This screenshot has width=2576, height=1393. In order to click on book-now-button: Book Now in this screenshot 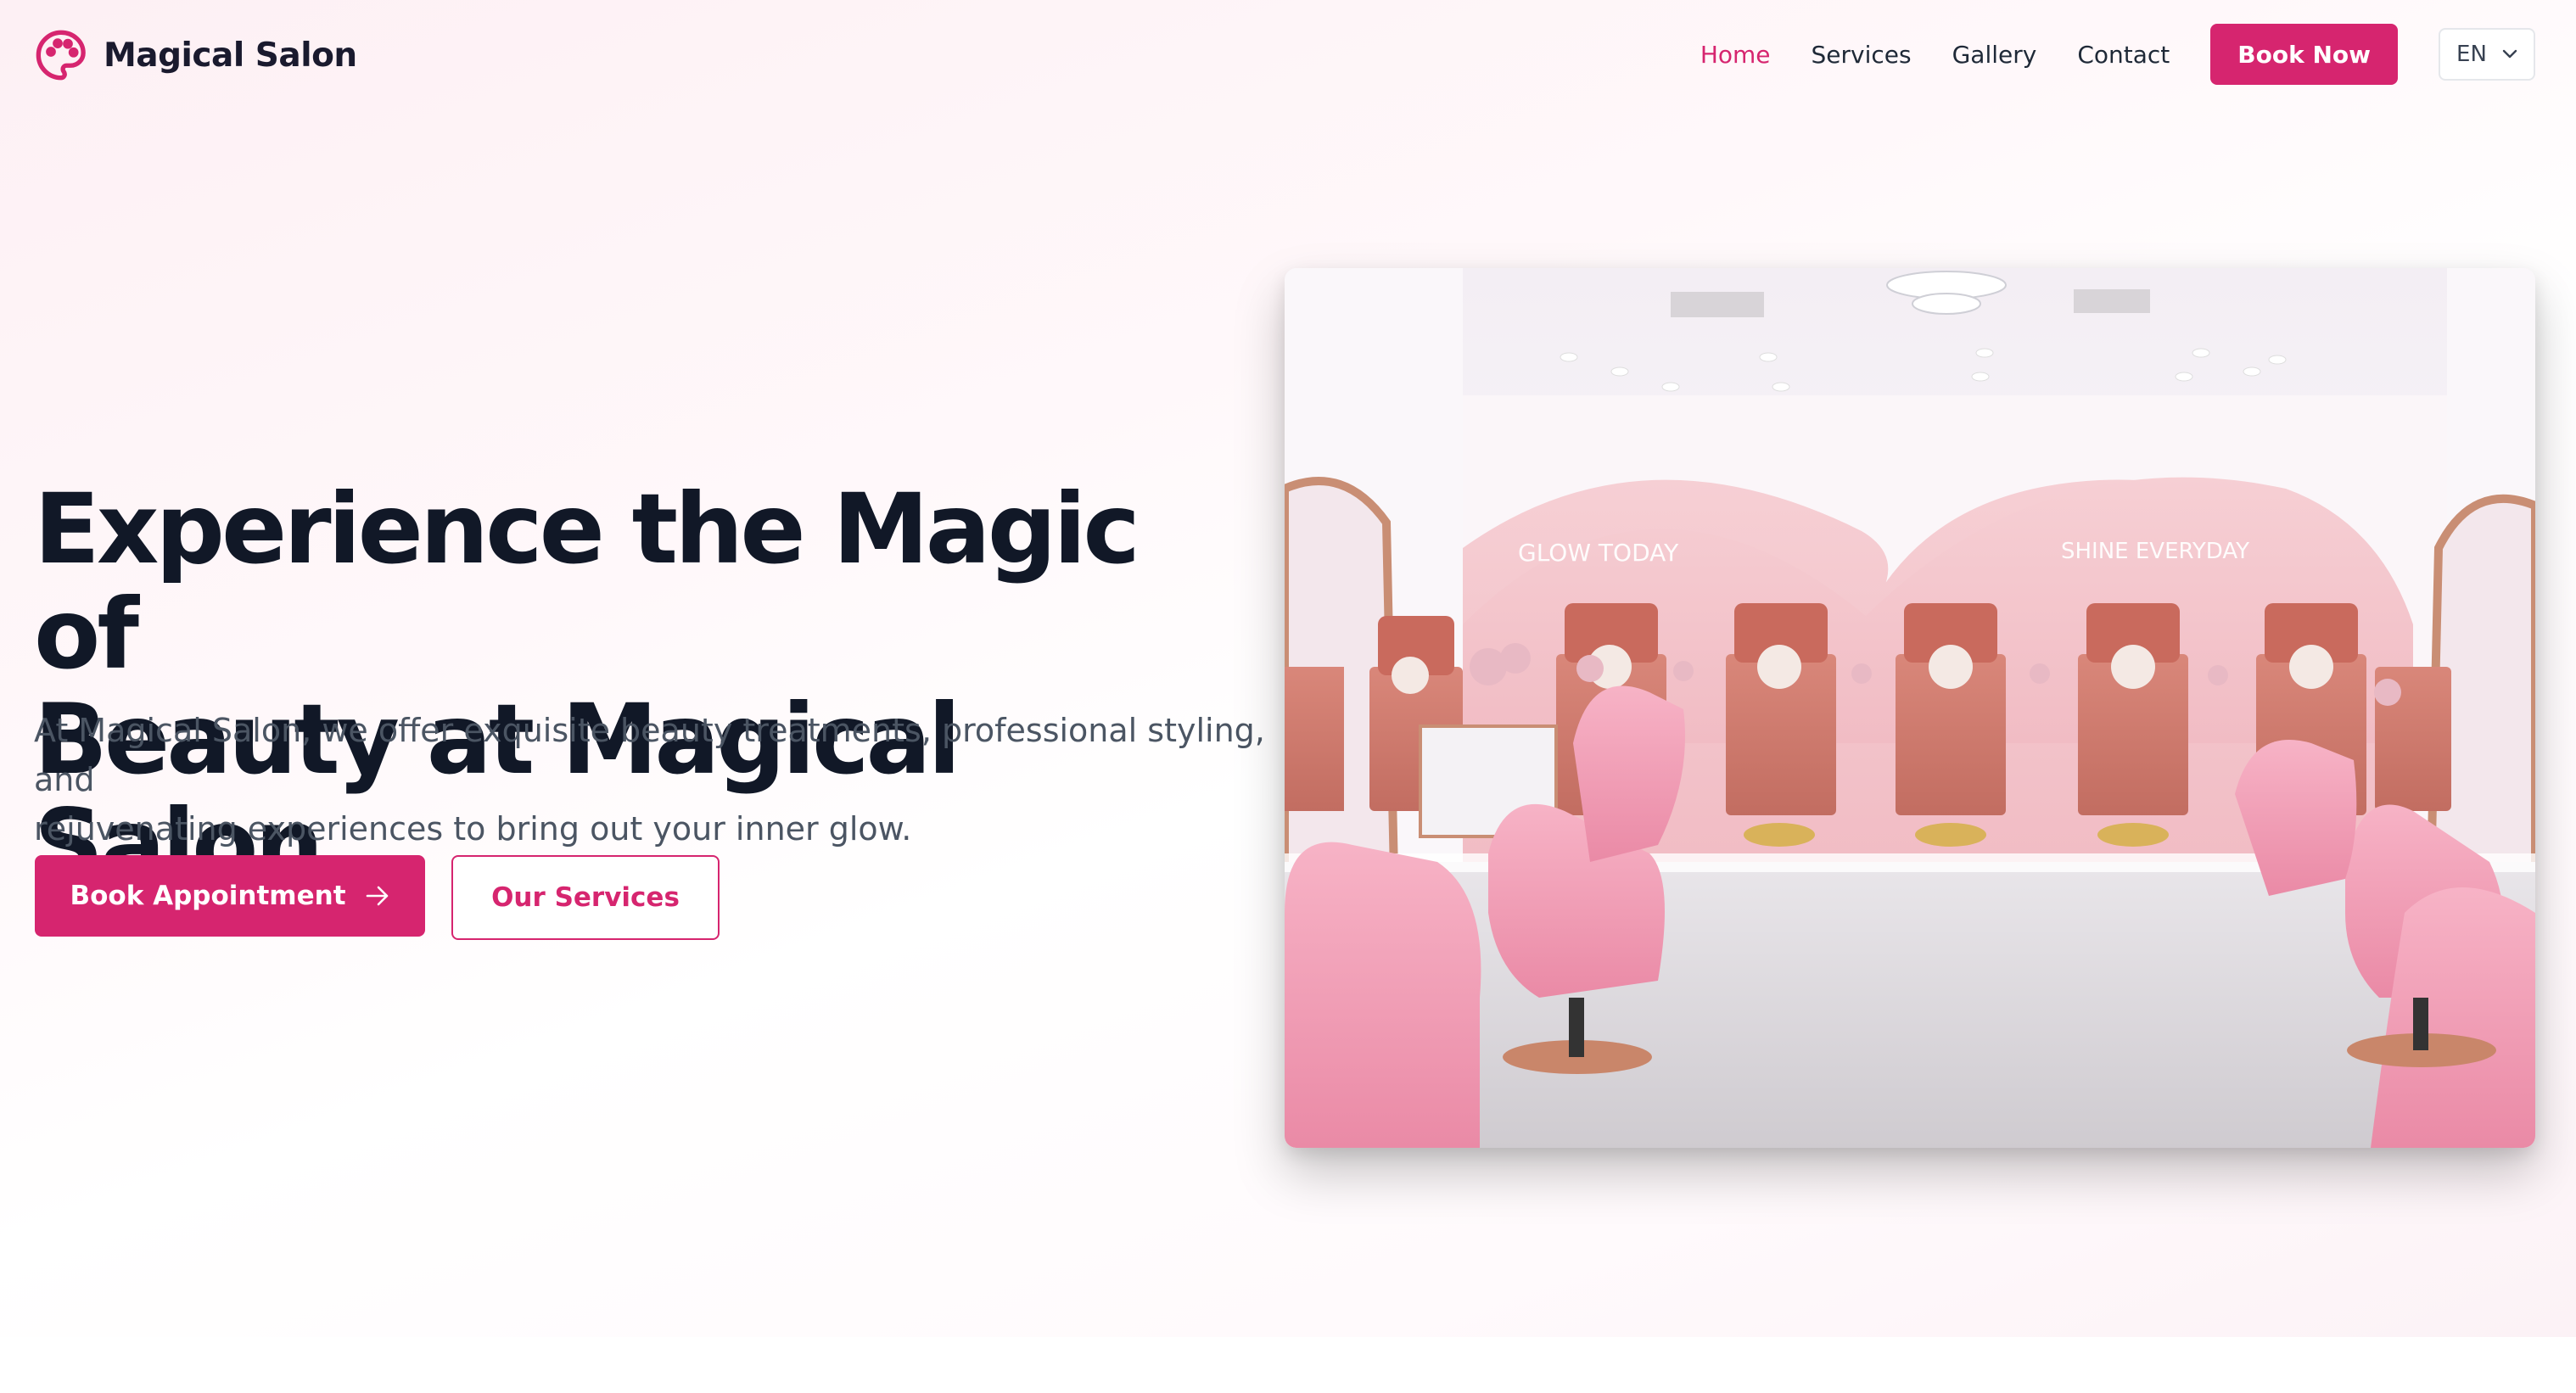, I will do `click(2304, 54)`.